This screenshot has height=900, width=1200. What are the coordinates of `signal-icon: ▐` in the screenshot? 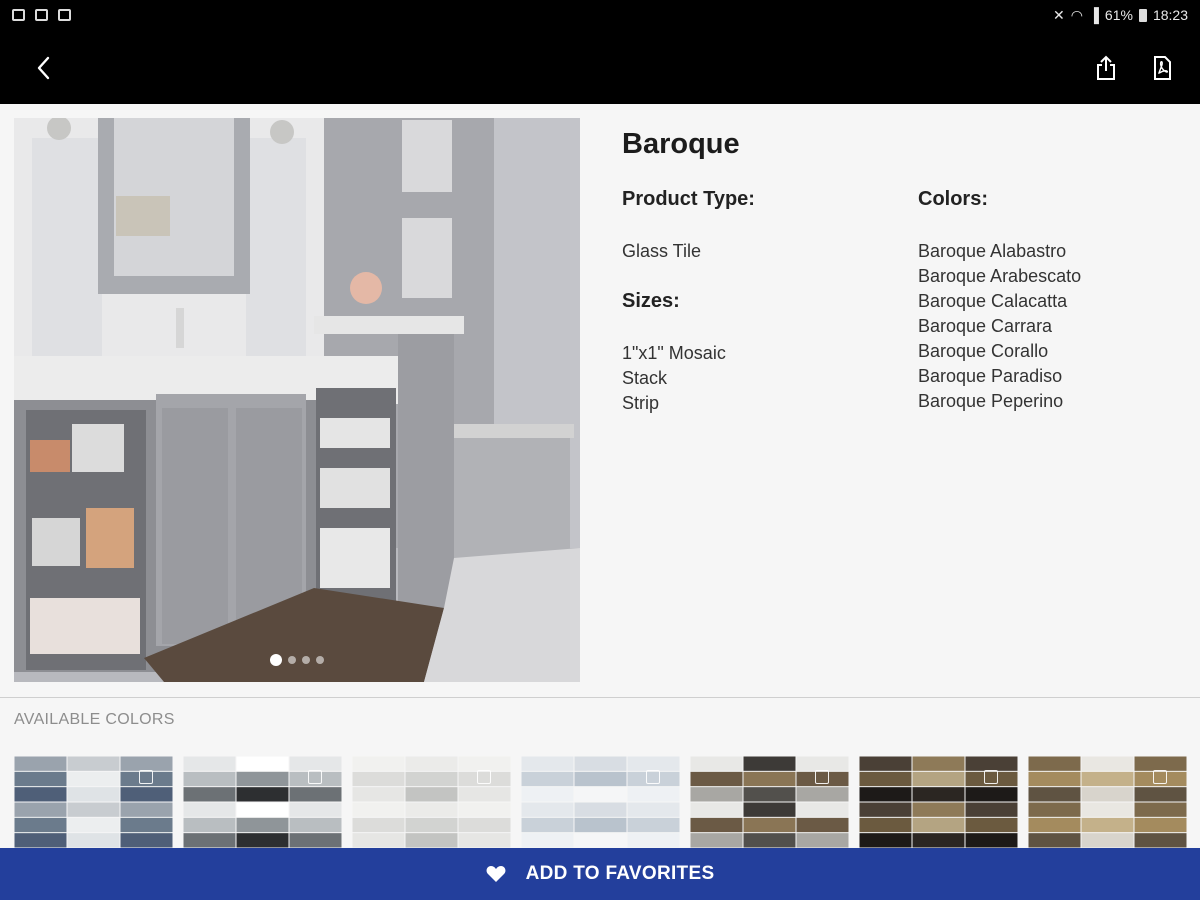 It's located at (1094, 15).